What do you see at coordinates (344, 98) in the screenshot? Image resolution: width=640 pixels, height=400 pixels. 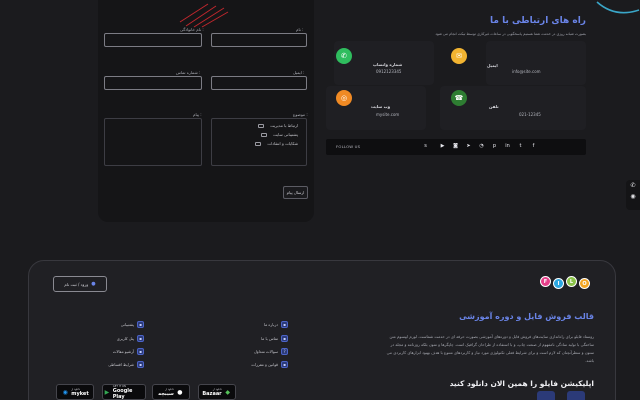 I see `globe-icon: ◎` at bounding box center [344, 98].